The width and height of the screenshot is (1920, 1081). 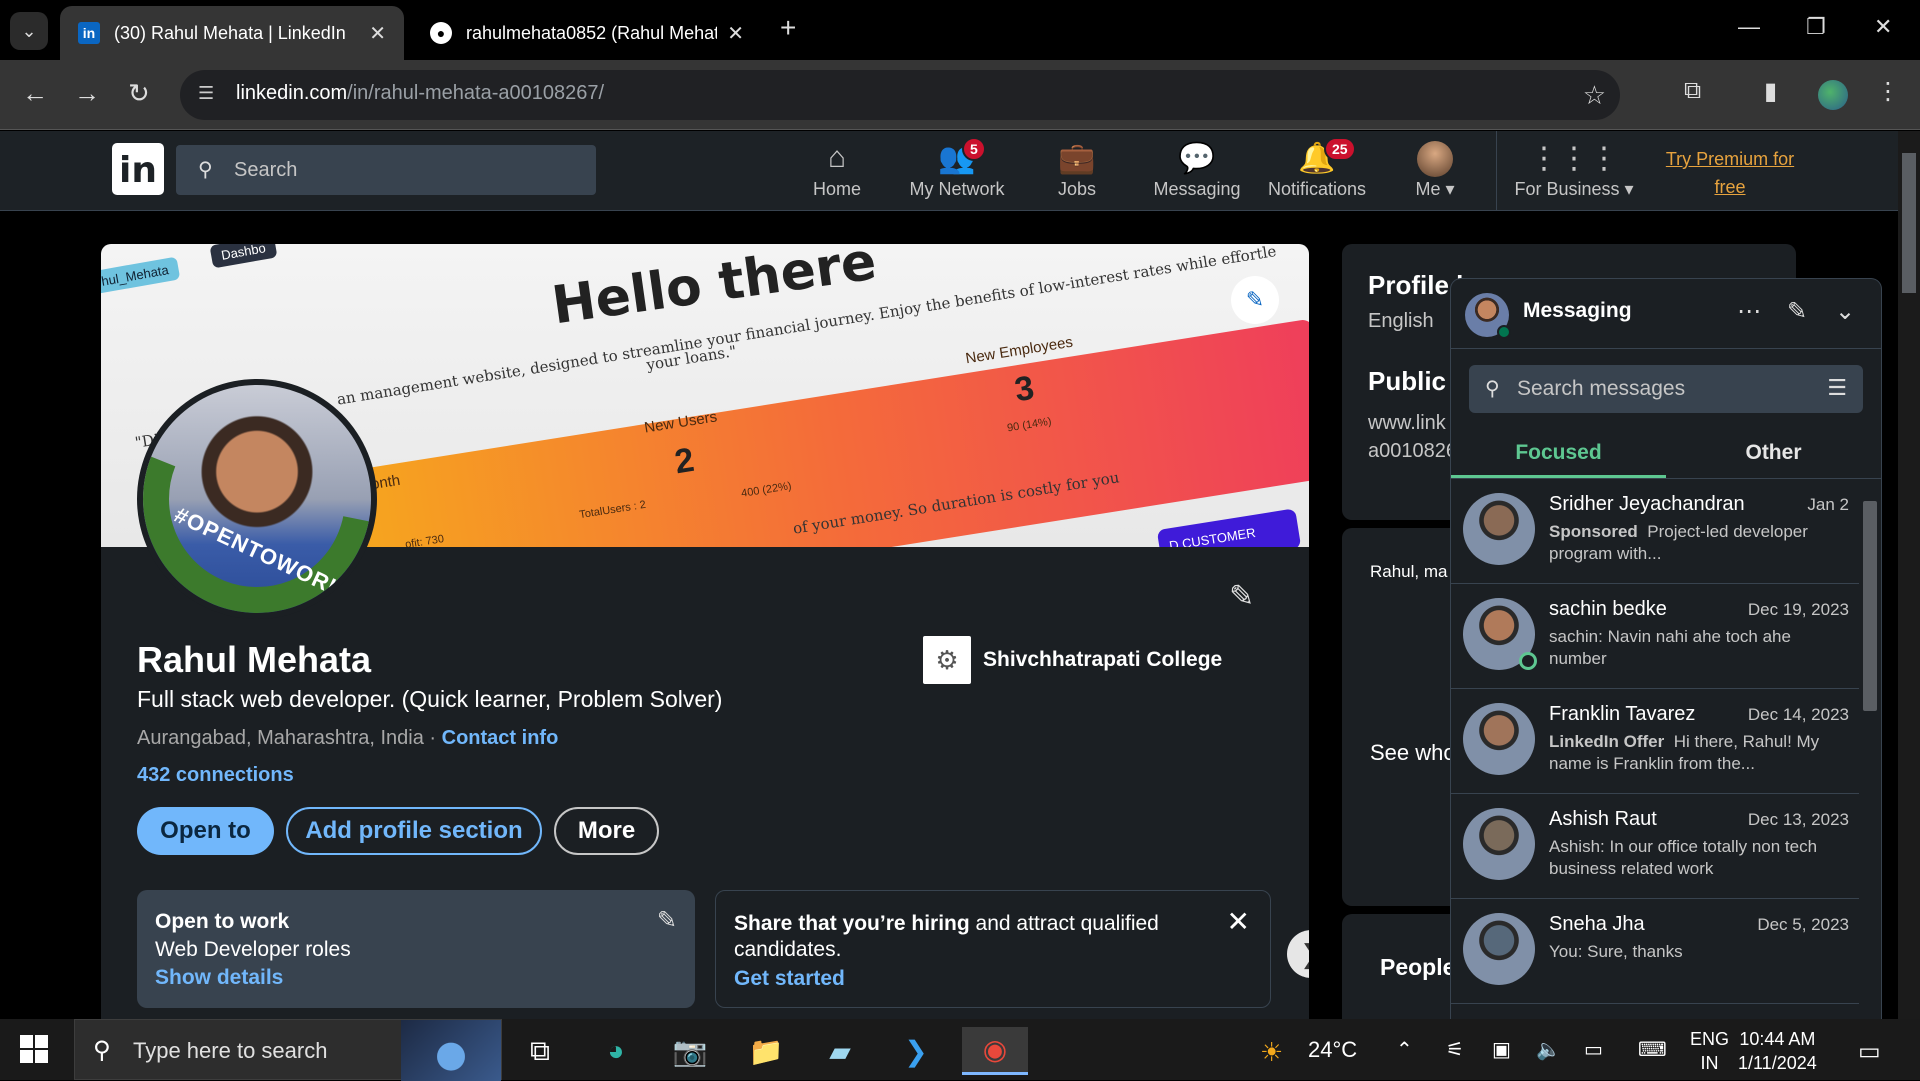 What do you see at coordinates (1833, 95) in the screenshot?
I see `browser-profile-avatar` at bounding box center [1833, 95].